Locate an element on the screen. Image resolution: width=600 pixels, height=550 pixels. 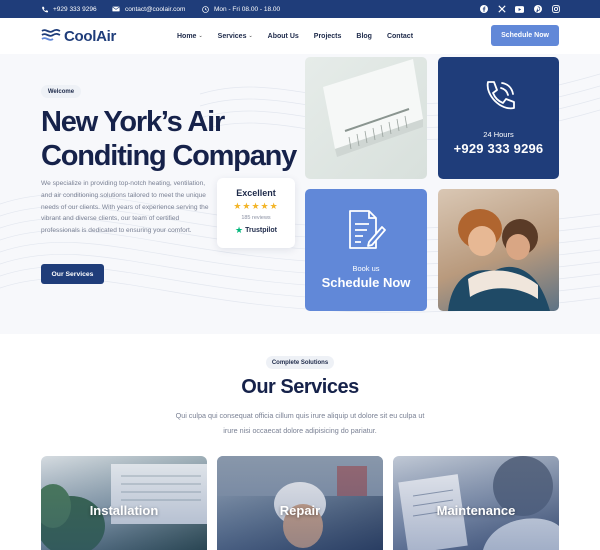
youtube-icon is located at coordinates (519, 9).